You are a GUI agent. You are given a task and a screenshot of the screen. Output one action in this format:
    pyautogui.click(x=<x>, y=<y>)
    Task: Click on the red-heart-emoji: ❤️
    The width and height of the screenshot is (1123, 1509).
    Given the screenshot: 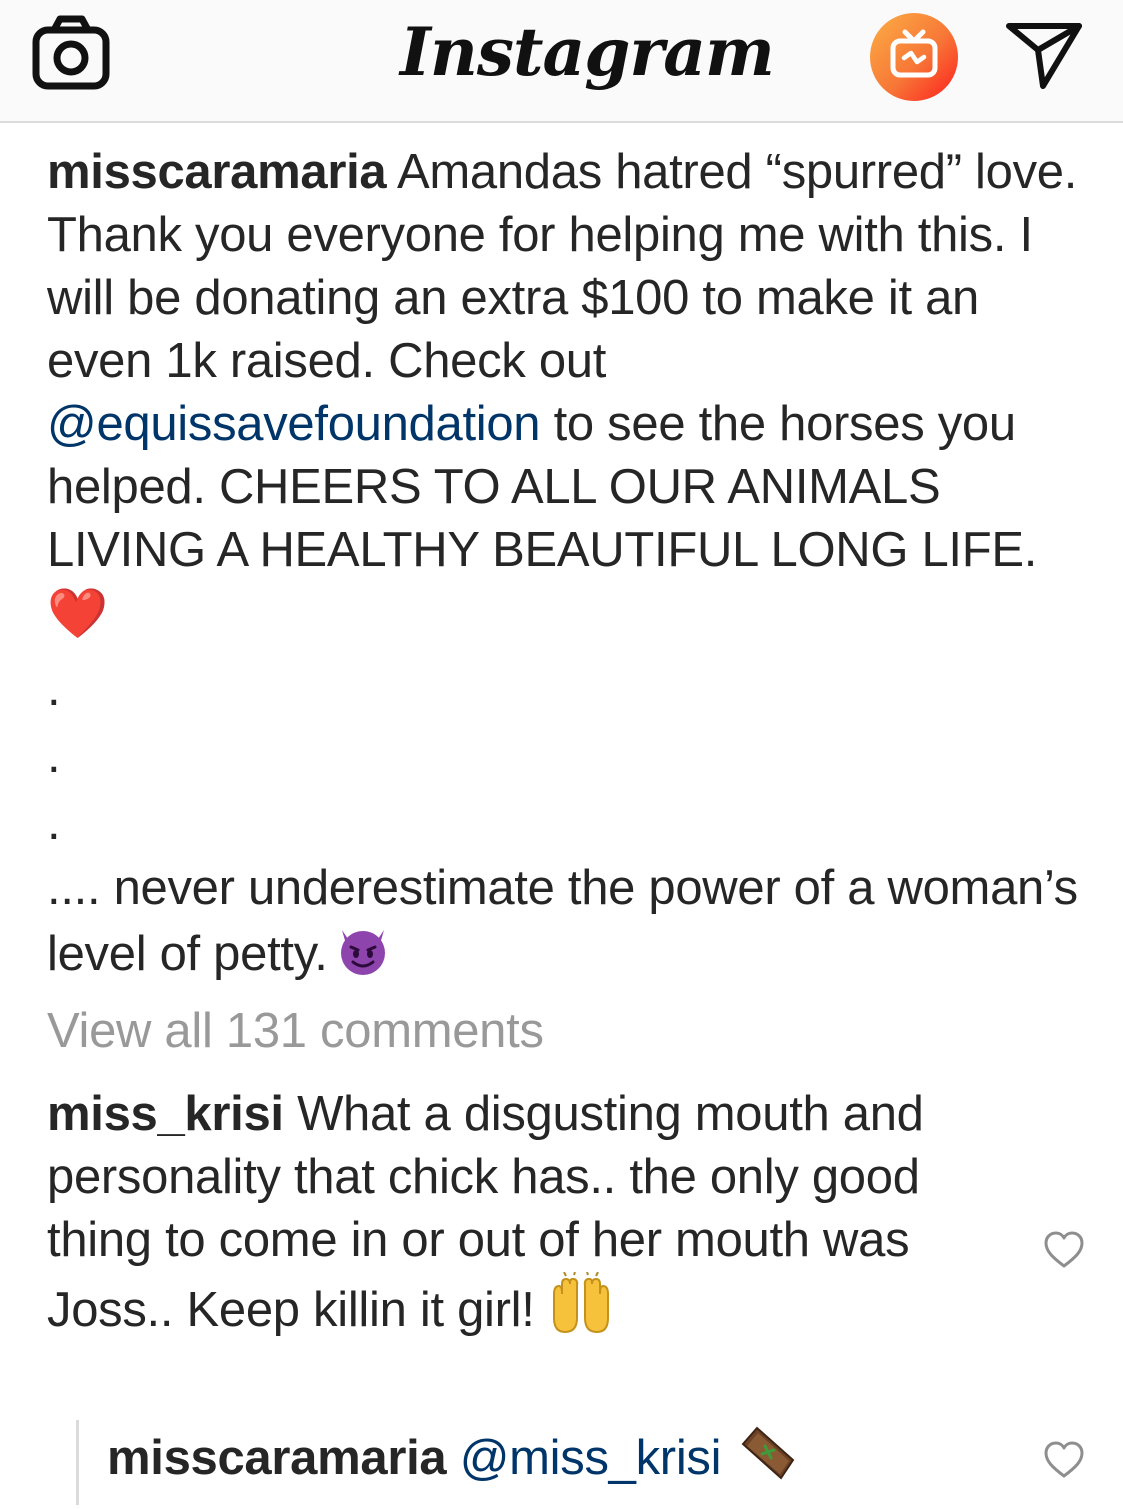 What is the action you would take?
    pyautogui.click(x=77, y=613)
    